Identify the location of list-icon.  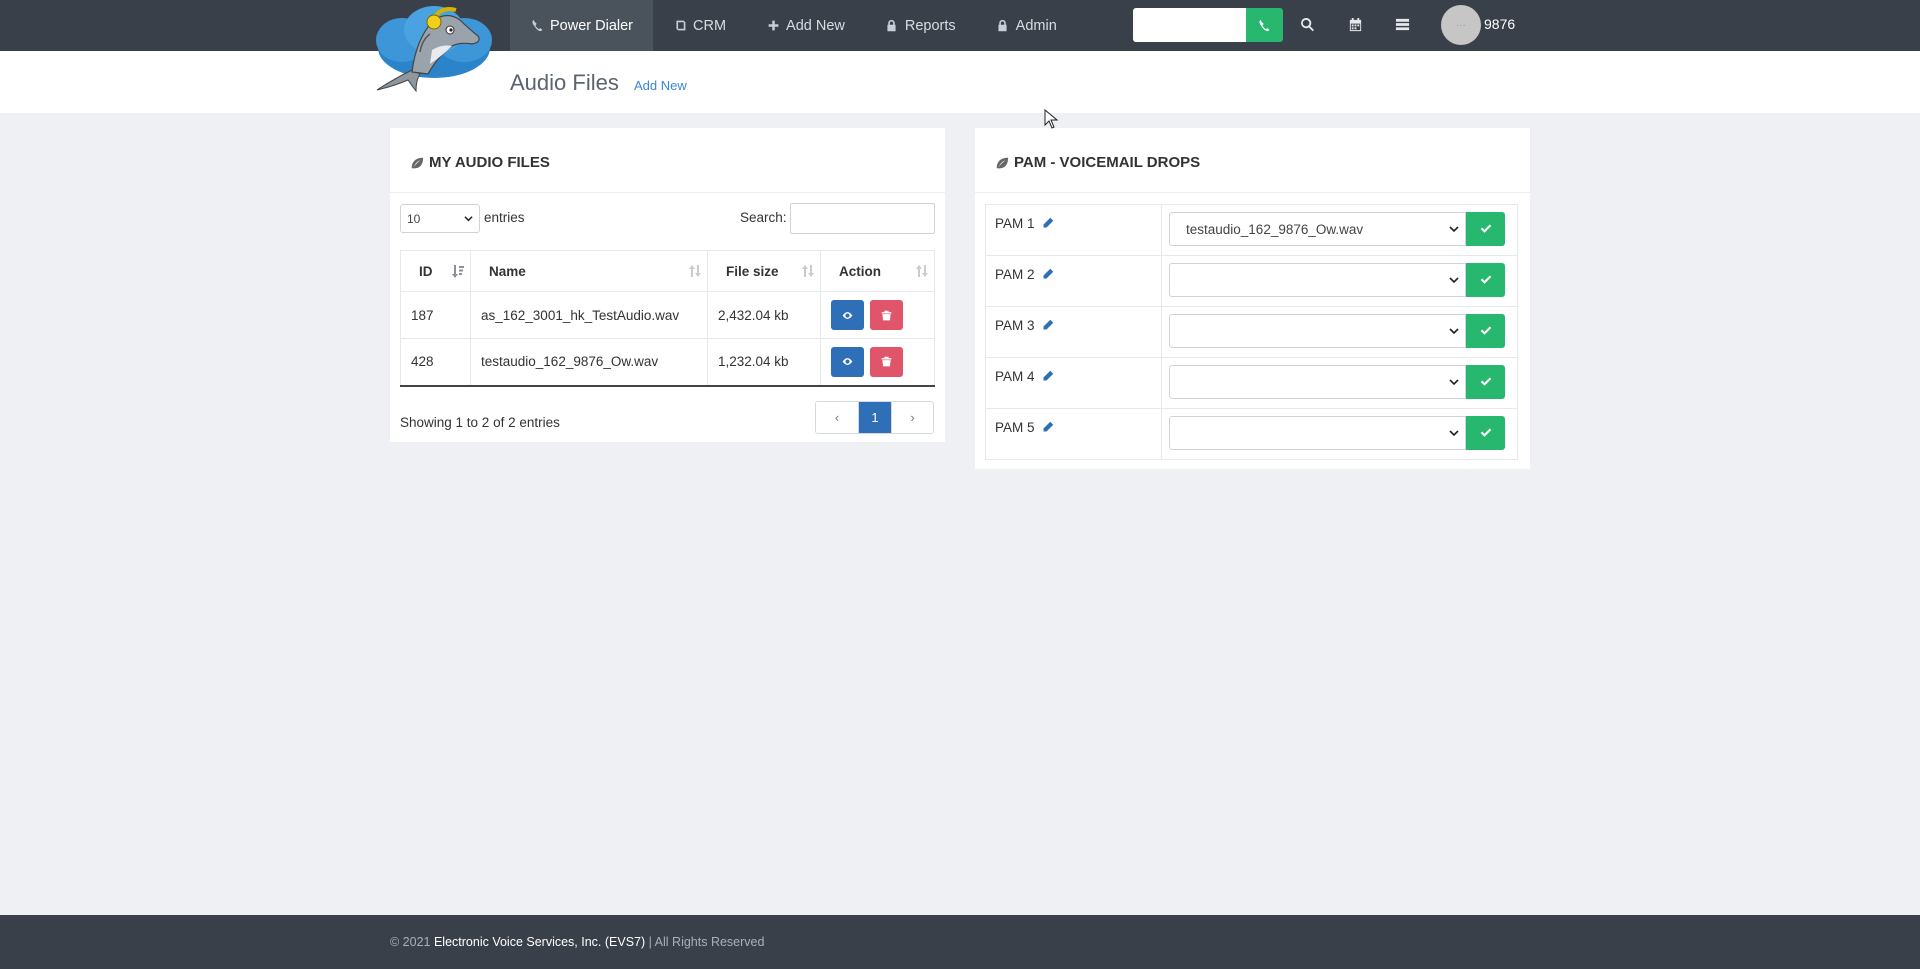
(1402, 24).